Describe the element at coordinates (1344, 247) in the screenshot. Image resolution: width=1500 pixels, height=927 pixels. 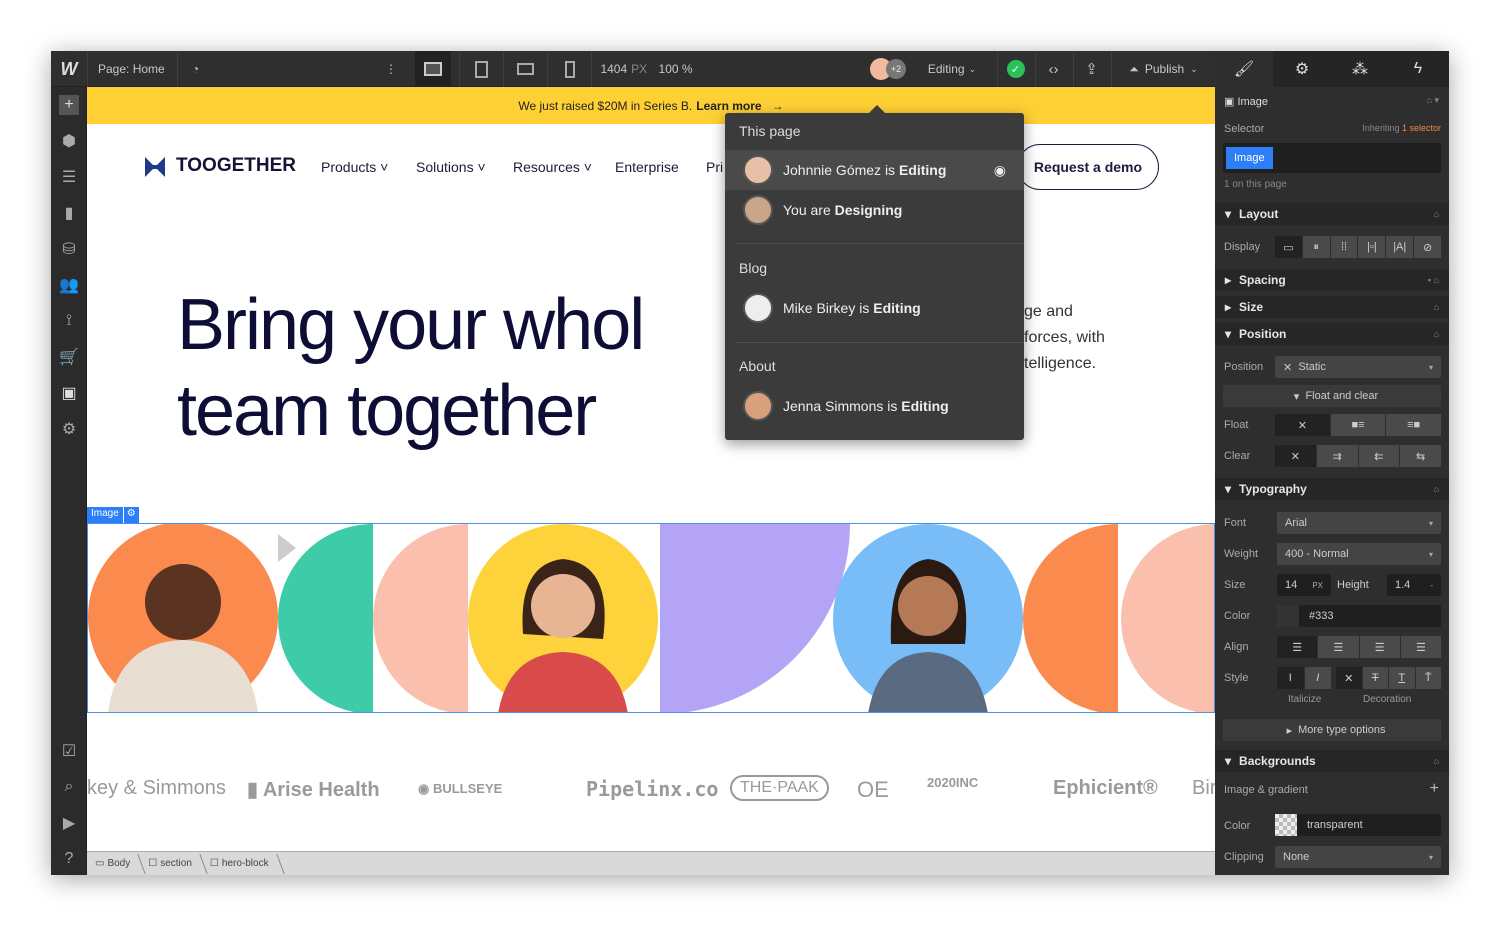
I see `display-grid-icon: ⁞⁞` at that location.